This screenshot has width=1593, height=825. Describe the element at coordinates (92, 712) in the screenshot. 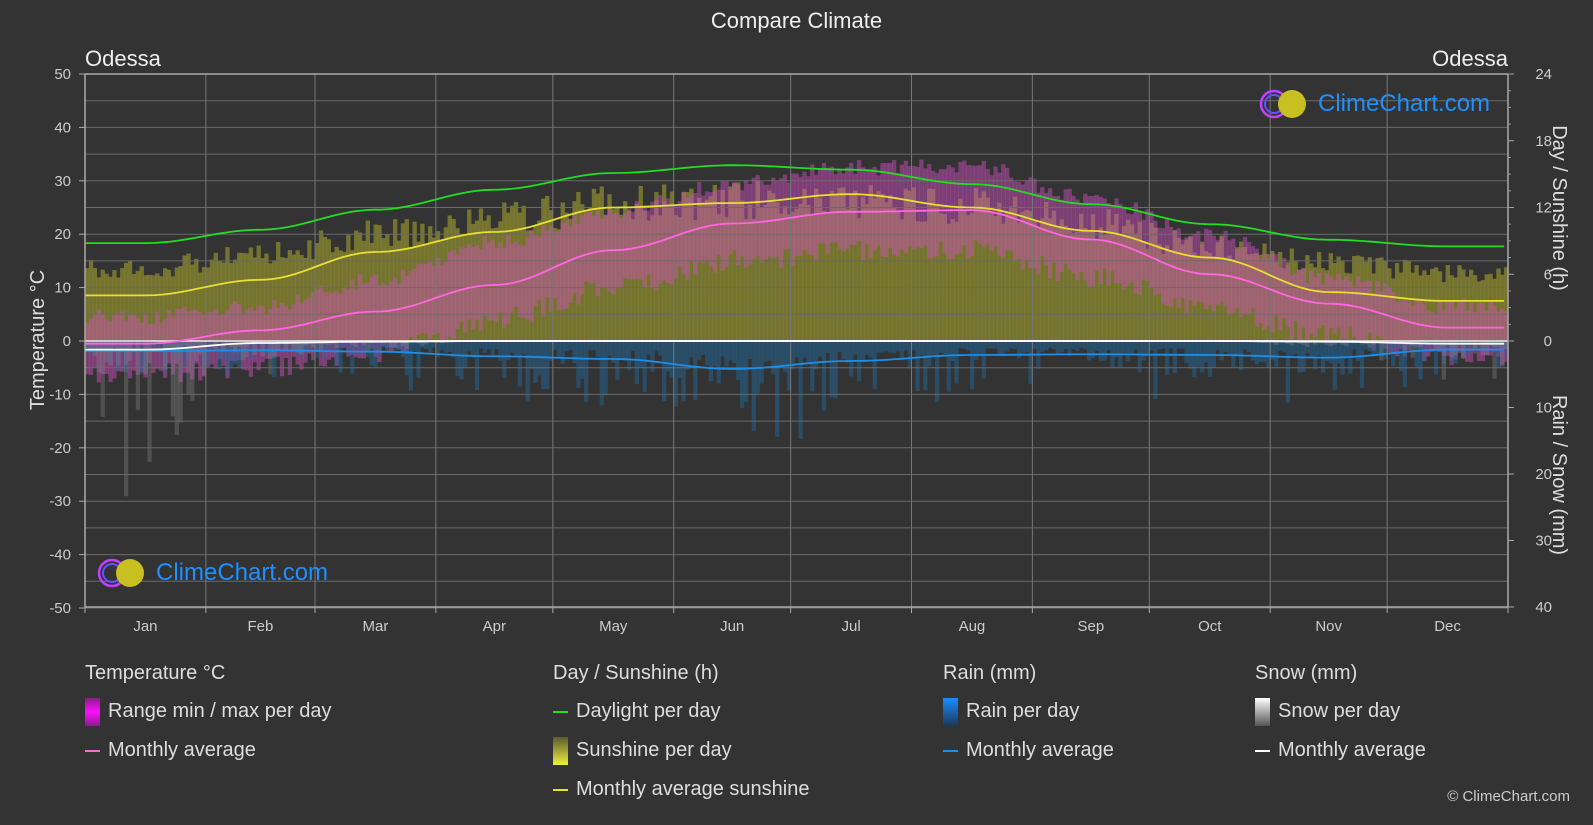

I see `temp-range-swatch` at that location.